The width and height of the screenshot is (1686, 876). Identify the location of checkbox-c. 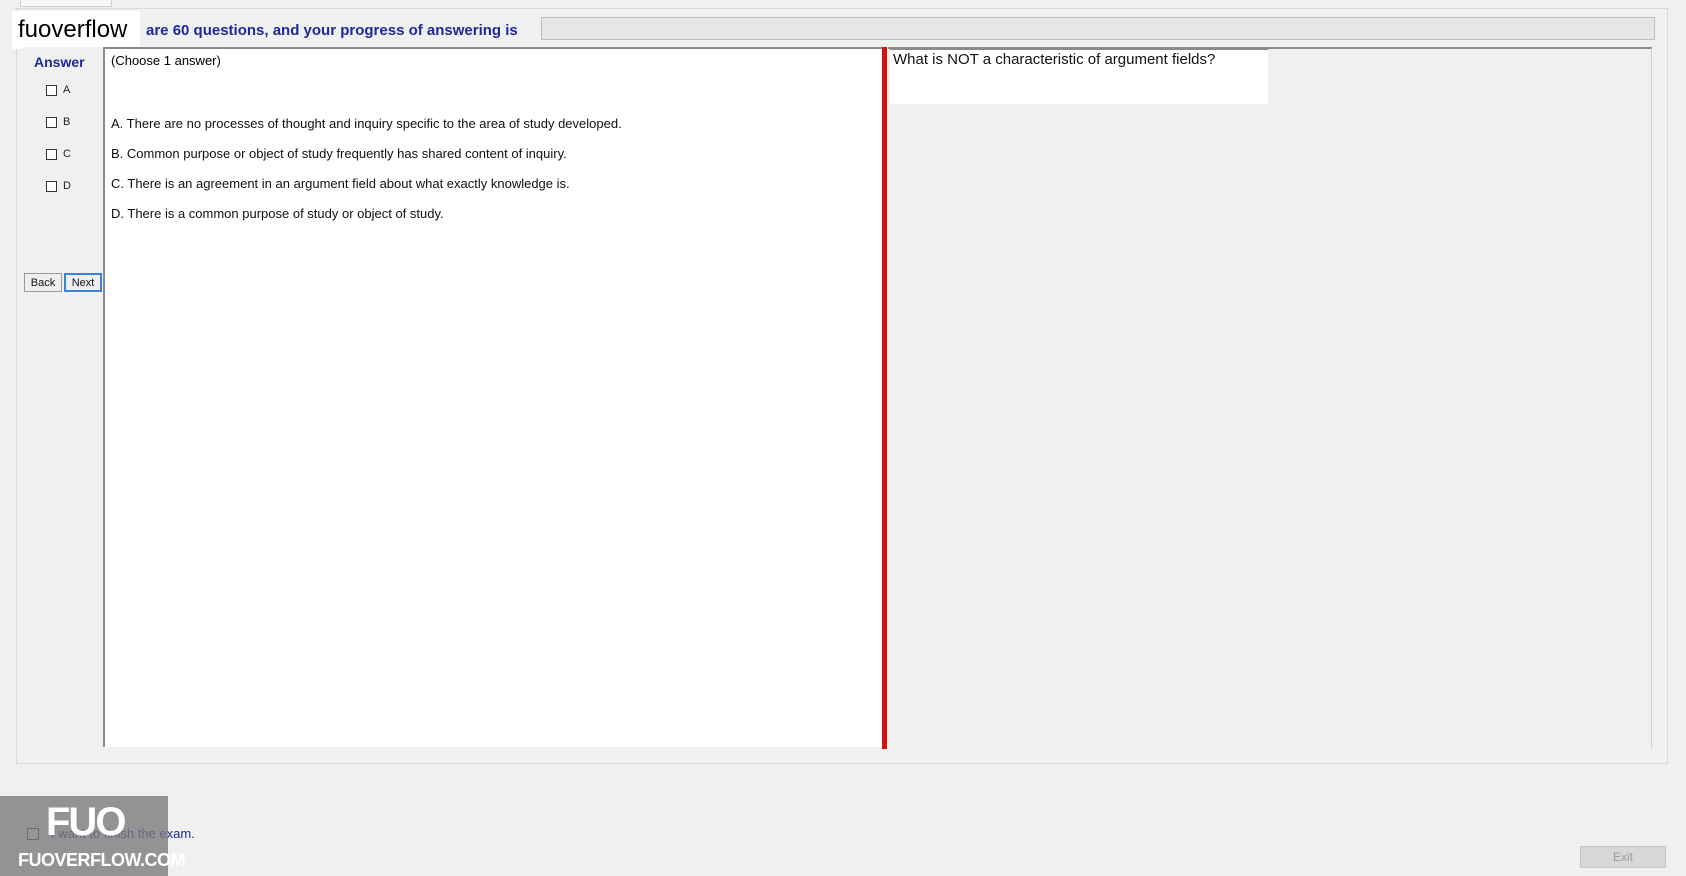
(51, 154).